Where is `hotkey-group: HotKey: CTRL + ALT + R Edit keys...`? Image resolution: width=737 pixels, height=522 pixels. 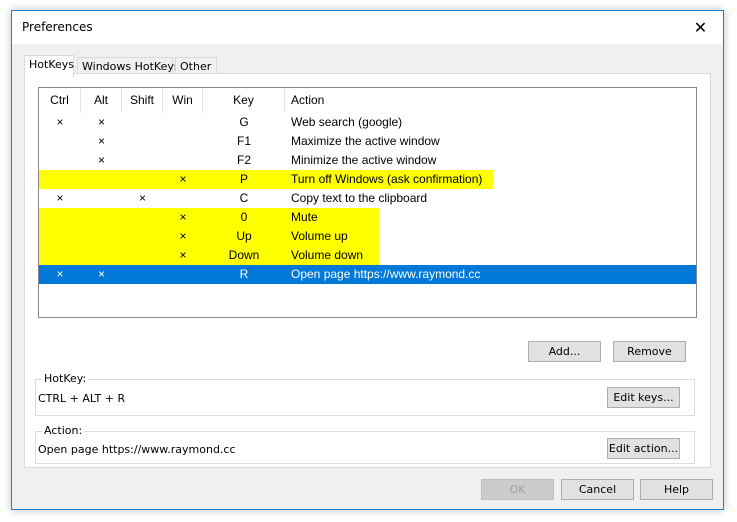
hotkey-group: HotKey: CTRL + ALT + R Edit keys... is located at coordinates (365, 394).